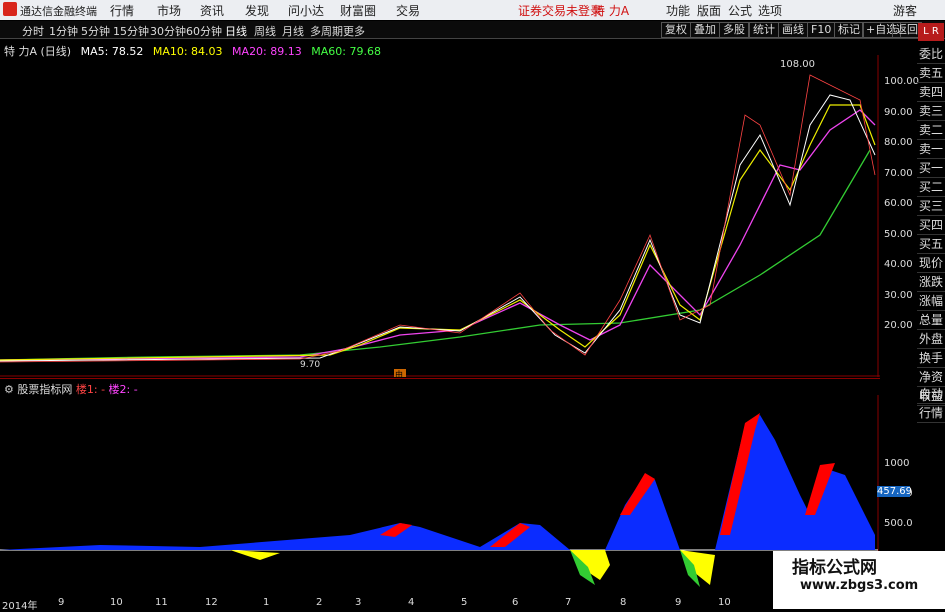 The image size is (945, 612). What do you see at coordinates (399, 373) in the screenshot?
I see `event-marker-label: 由` at bounding box center [399, 373].